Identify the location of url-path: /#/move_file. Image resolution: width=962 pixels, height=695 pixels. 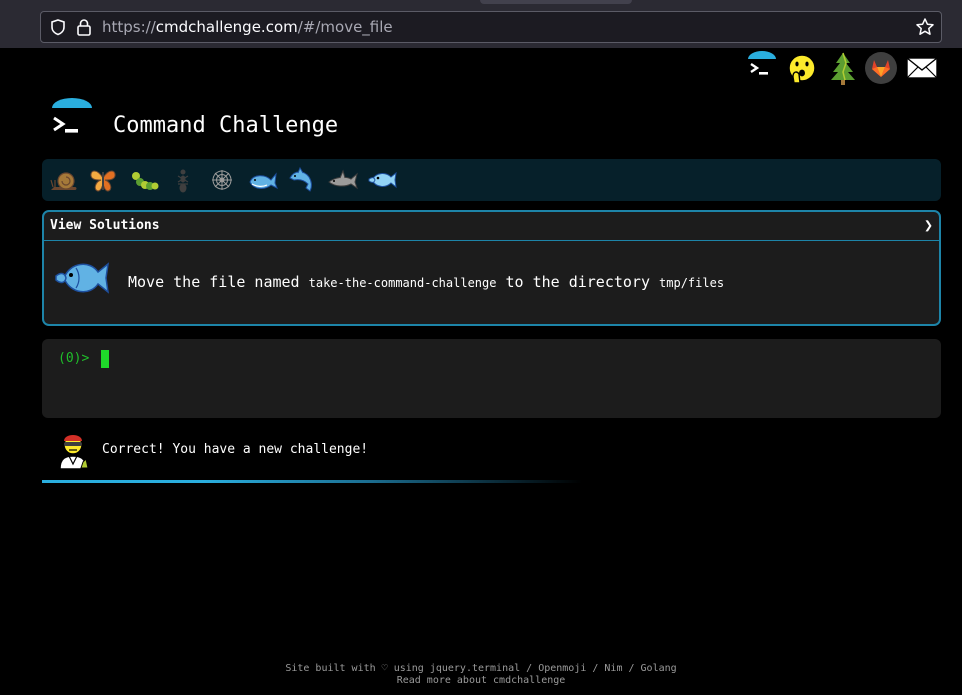
(345, 27).